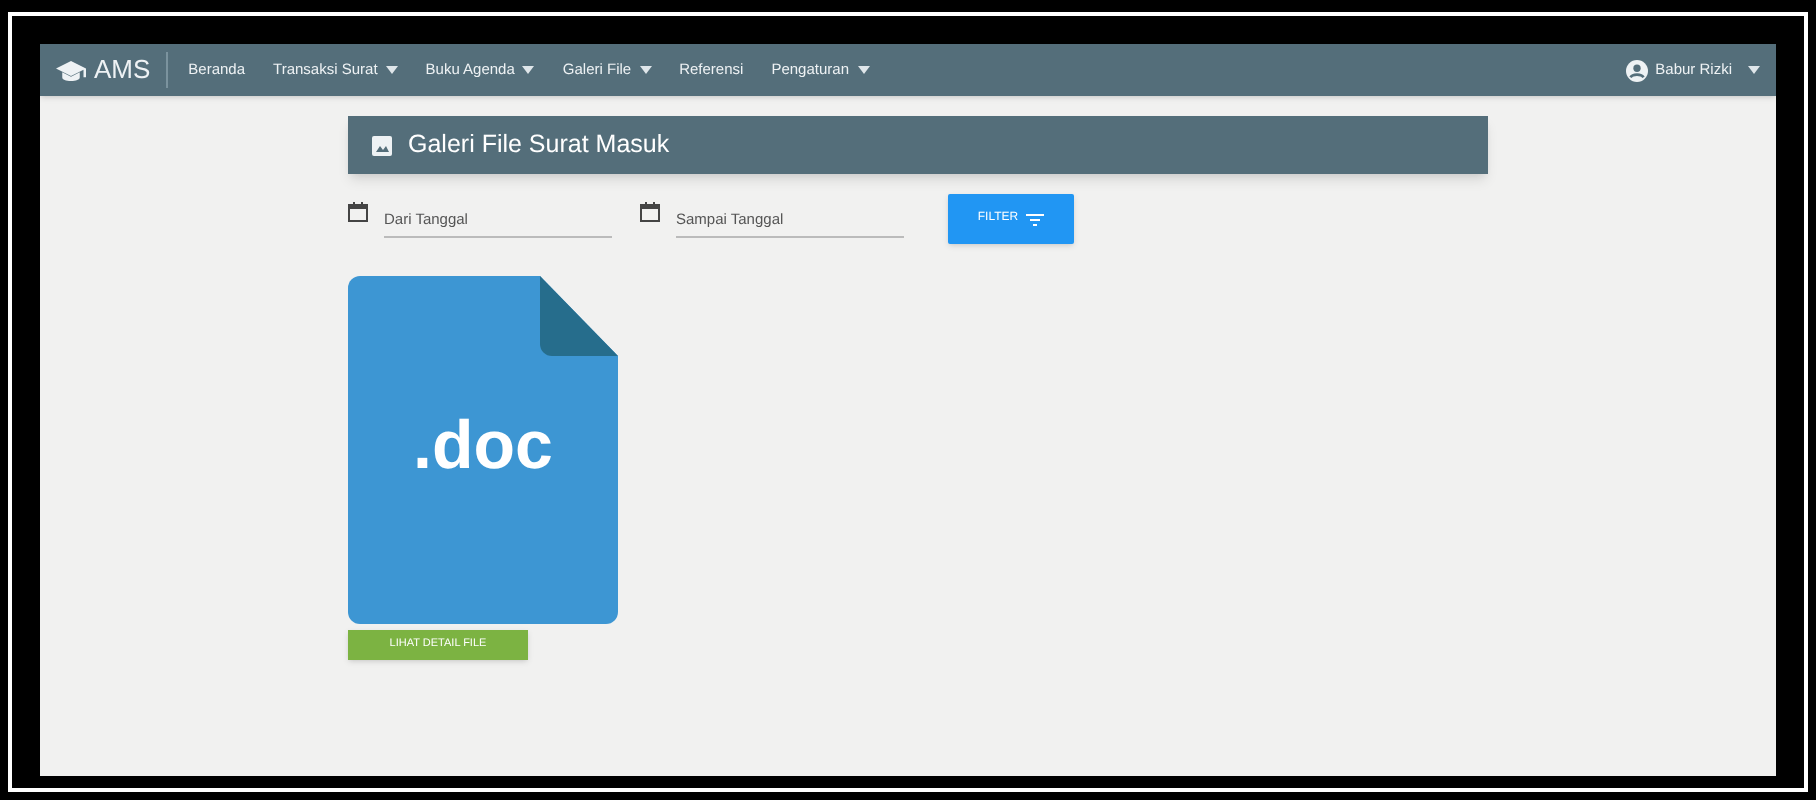  I want to click on file-extension: .doc, so click(483, 446).